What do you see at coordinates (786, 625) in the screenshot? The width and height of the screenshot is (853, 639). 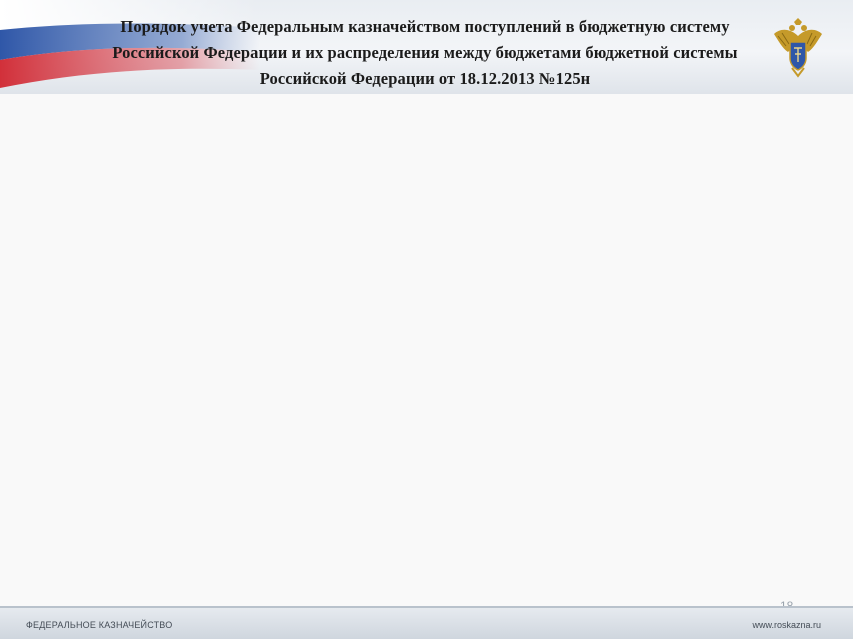 I see `footer-website-link: www.roskazna.ru` at bounding box center [786, 625].